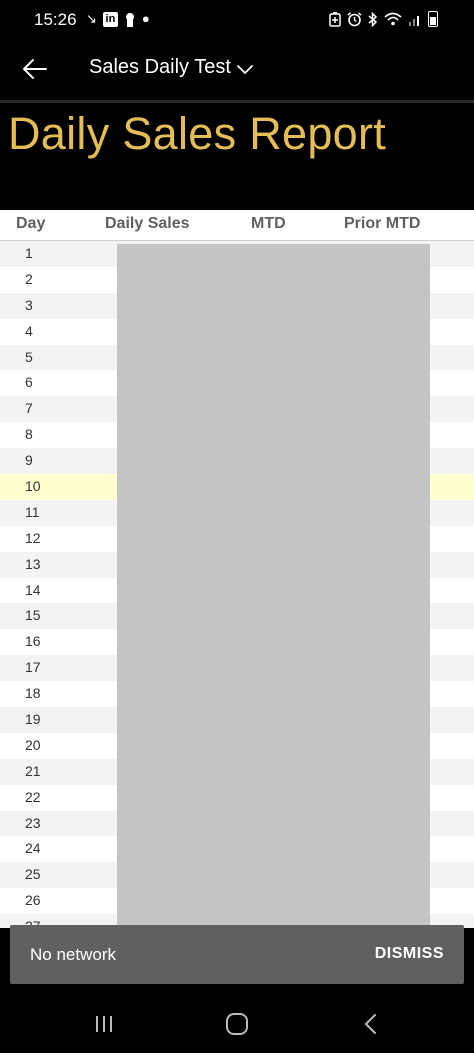 This screenshot has height=1053, width=474. What do you see at coordinates (33, 486) in the screenshot?
I see `day-cell: 10` at bounding box center [33, 486].